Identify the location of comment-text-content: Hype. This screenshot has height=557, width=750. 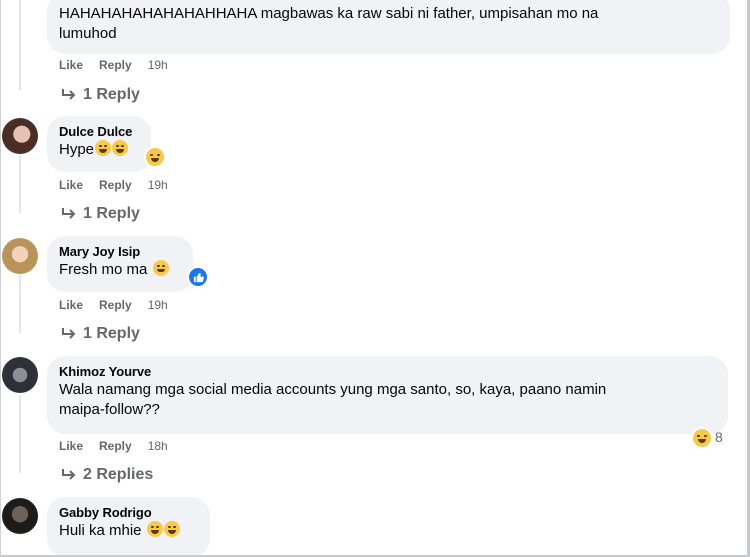
(77, 149).